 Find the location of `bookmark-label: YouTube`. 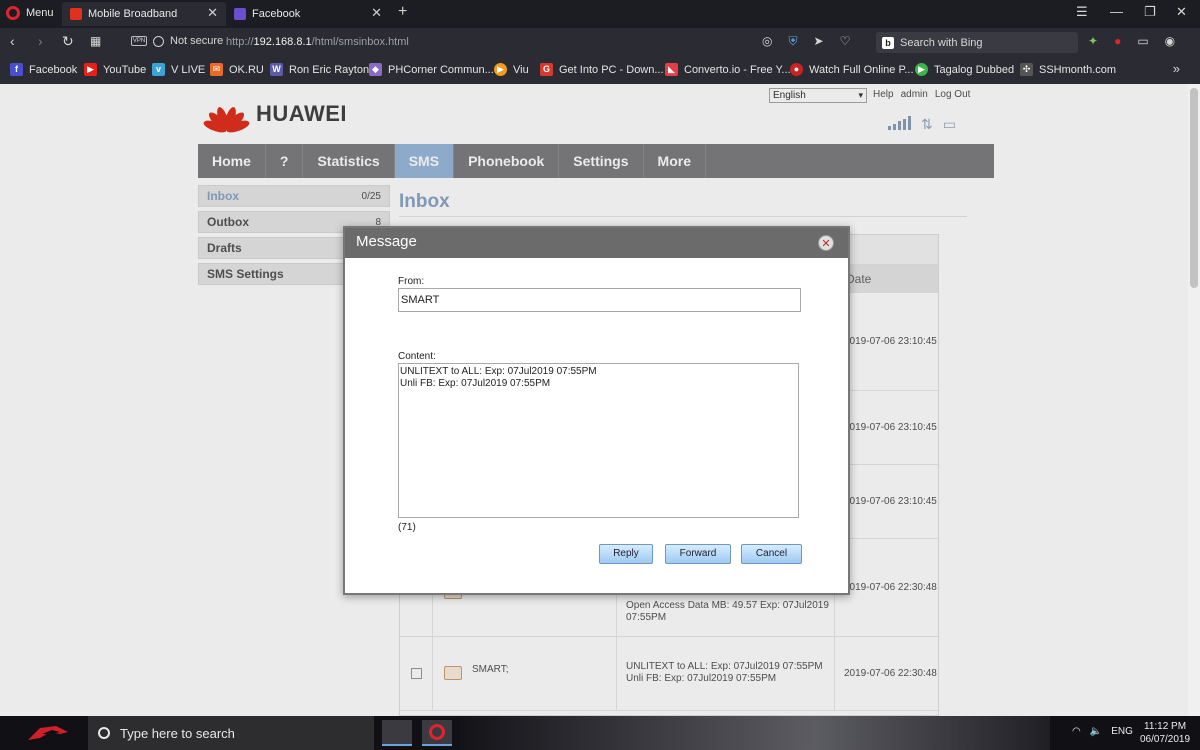

bookmark-label: YouTube is located at coordinates (125, 69).